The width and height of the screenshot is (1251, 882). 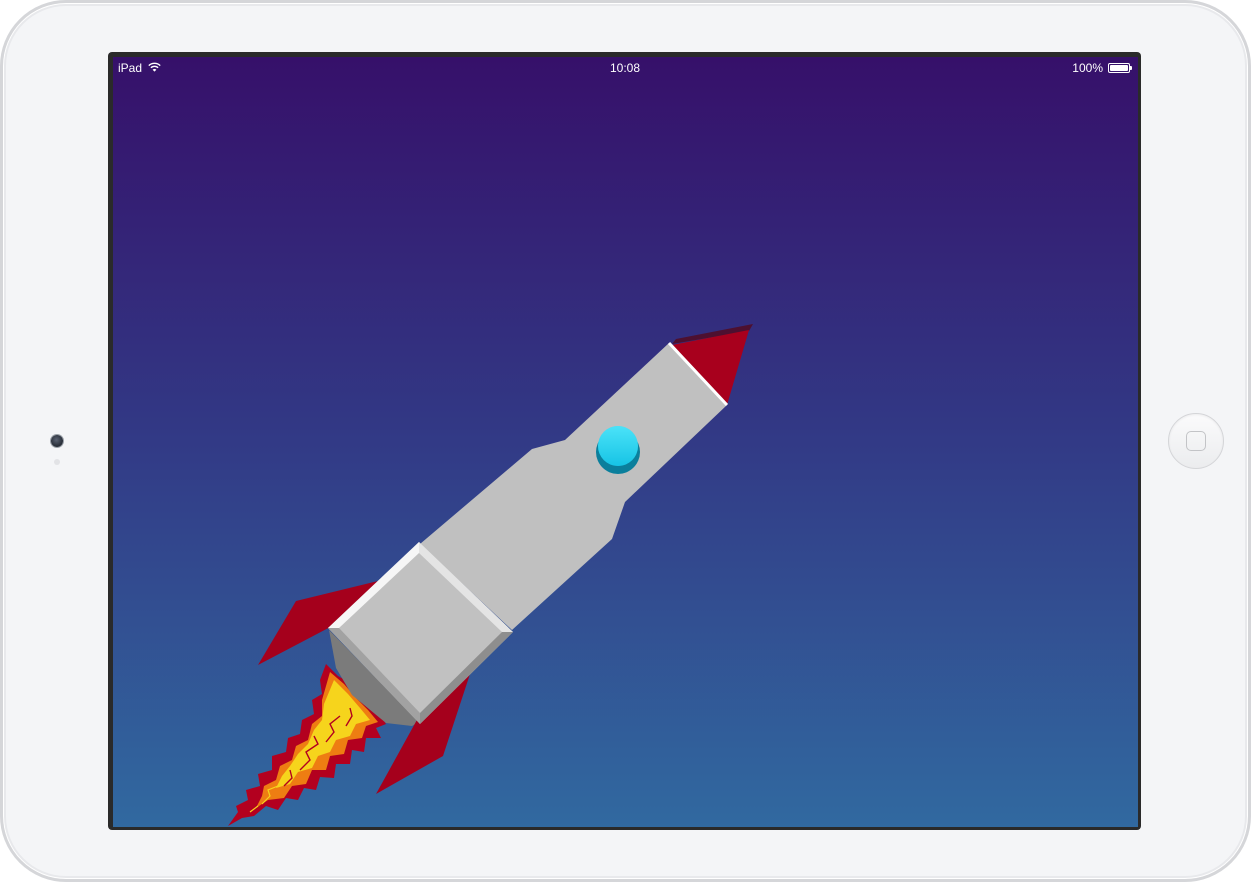 What do you see at coordinates (57, 462) in the screenshot?
I see `light-sensor` at bounding box center [57, 462].